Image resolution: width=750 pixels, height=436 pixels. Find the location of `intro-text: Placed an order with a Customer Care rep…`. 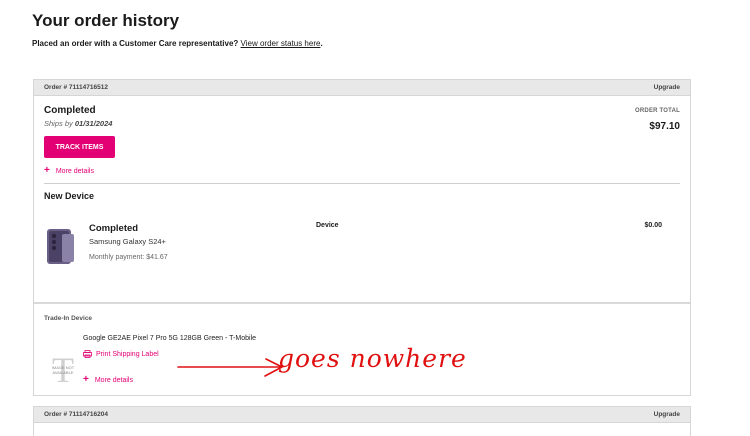

intro-text: Placed an order with a Customer Care rep… is located at coordinates (177, 43).